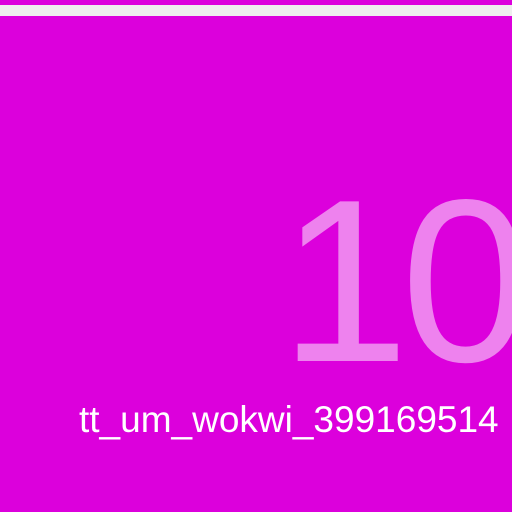  What do you see at coordinates (289, 419) in the screenshot?
I see `tile-label: tt_um_wokwi_399169514` at bounding box center [289, 419].